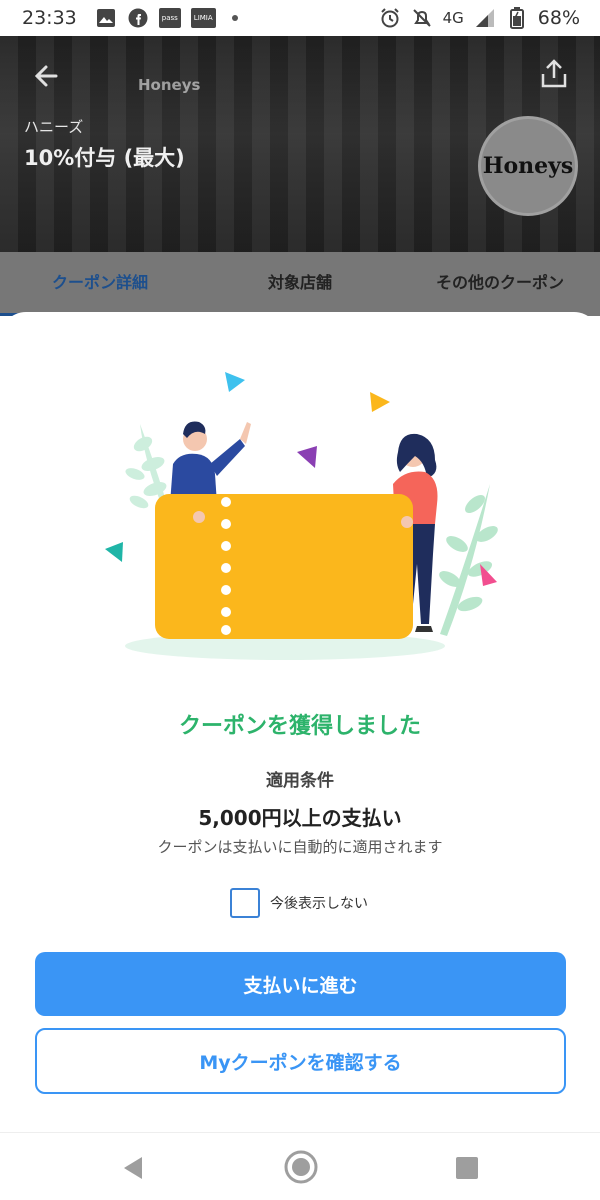  I want to click on battery-icon, so click(517, 18).